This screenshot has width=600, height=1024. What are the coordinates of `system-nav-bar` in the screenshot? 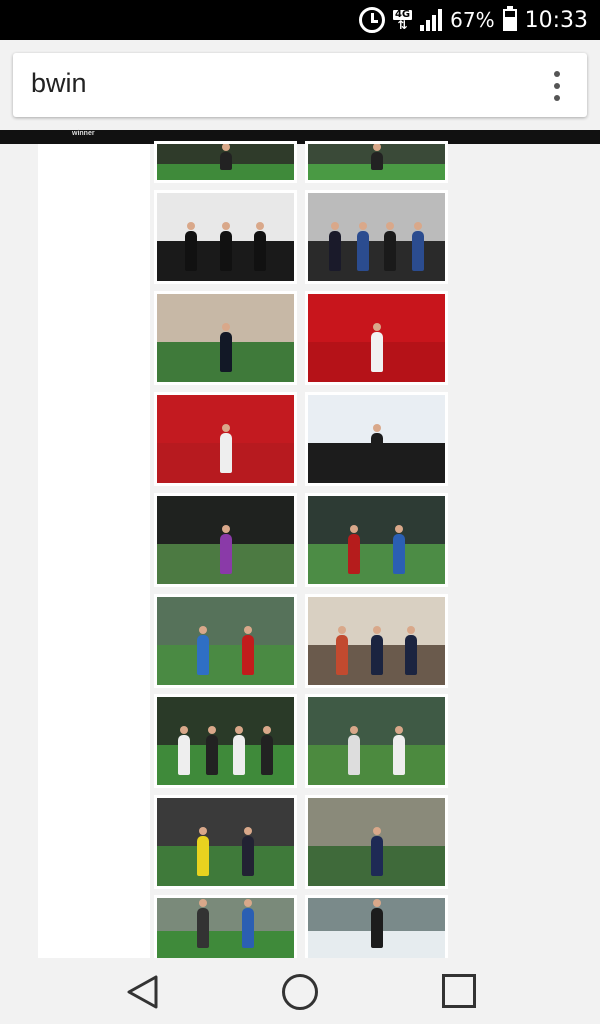 It's located at (300, 991).